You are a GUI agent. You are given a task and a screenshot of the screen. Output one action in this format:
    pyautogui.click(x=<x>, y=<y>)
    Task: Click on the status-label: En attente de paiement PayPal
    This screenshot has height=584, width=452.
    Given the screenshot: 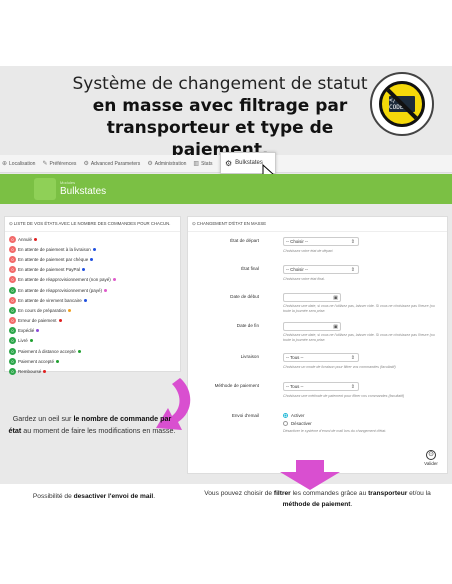 What is the action you would take?
    pyautogui.click(x=49, y=270)
    